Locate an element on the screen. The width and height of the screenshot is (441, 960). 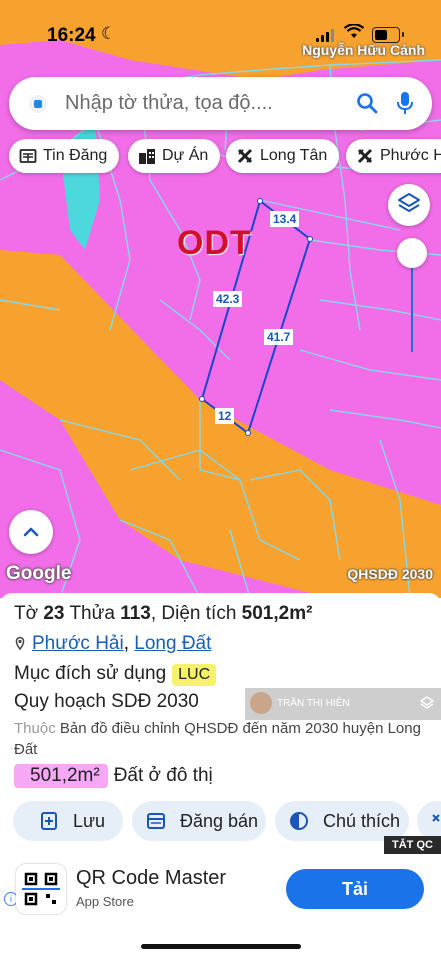
newspaper-icon is located at coordinates (28, 156).